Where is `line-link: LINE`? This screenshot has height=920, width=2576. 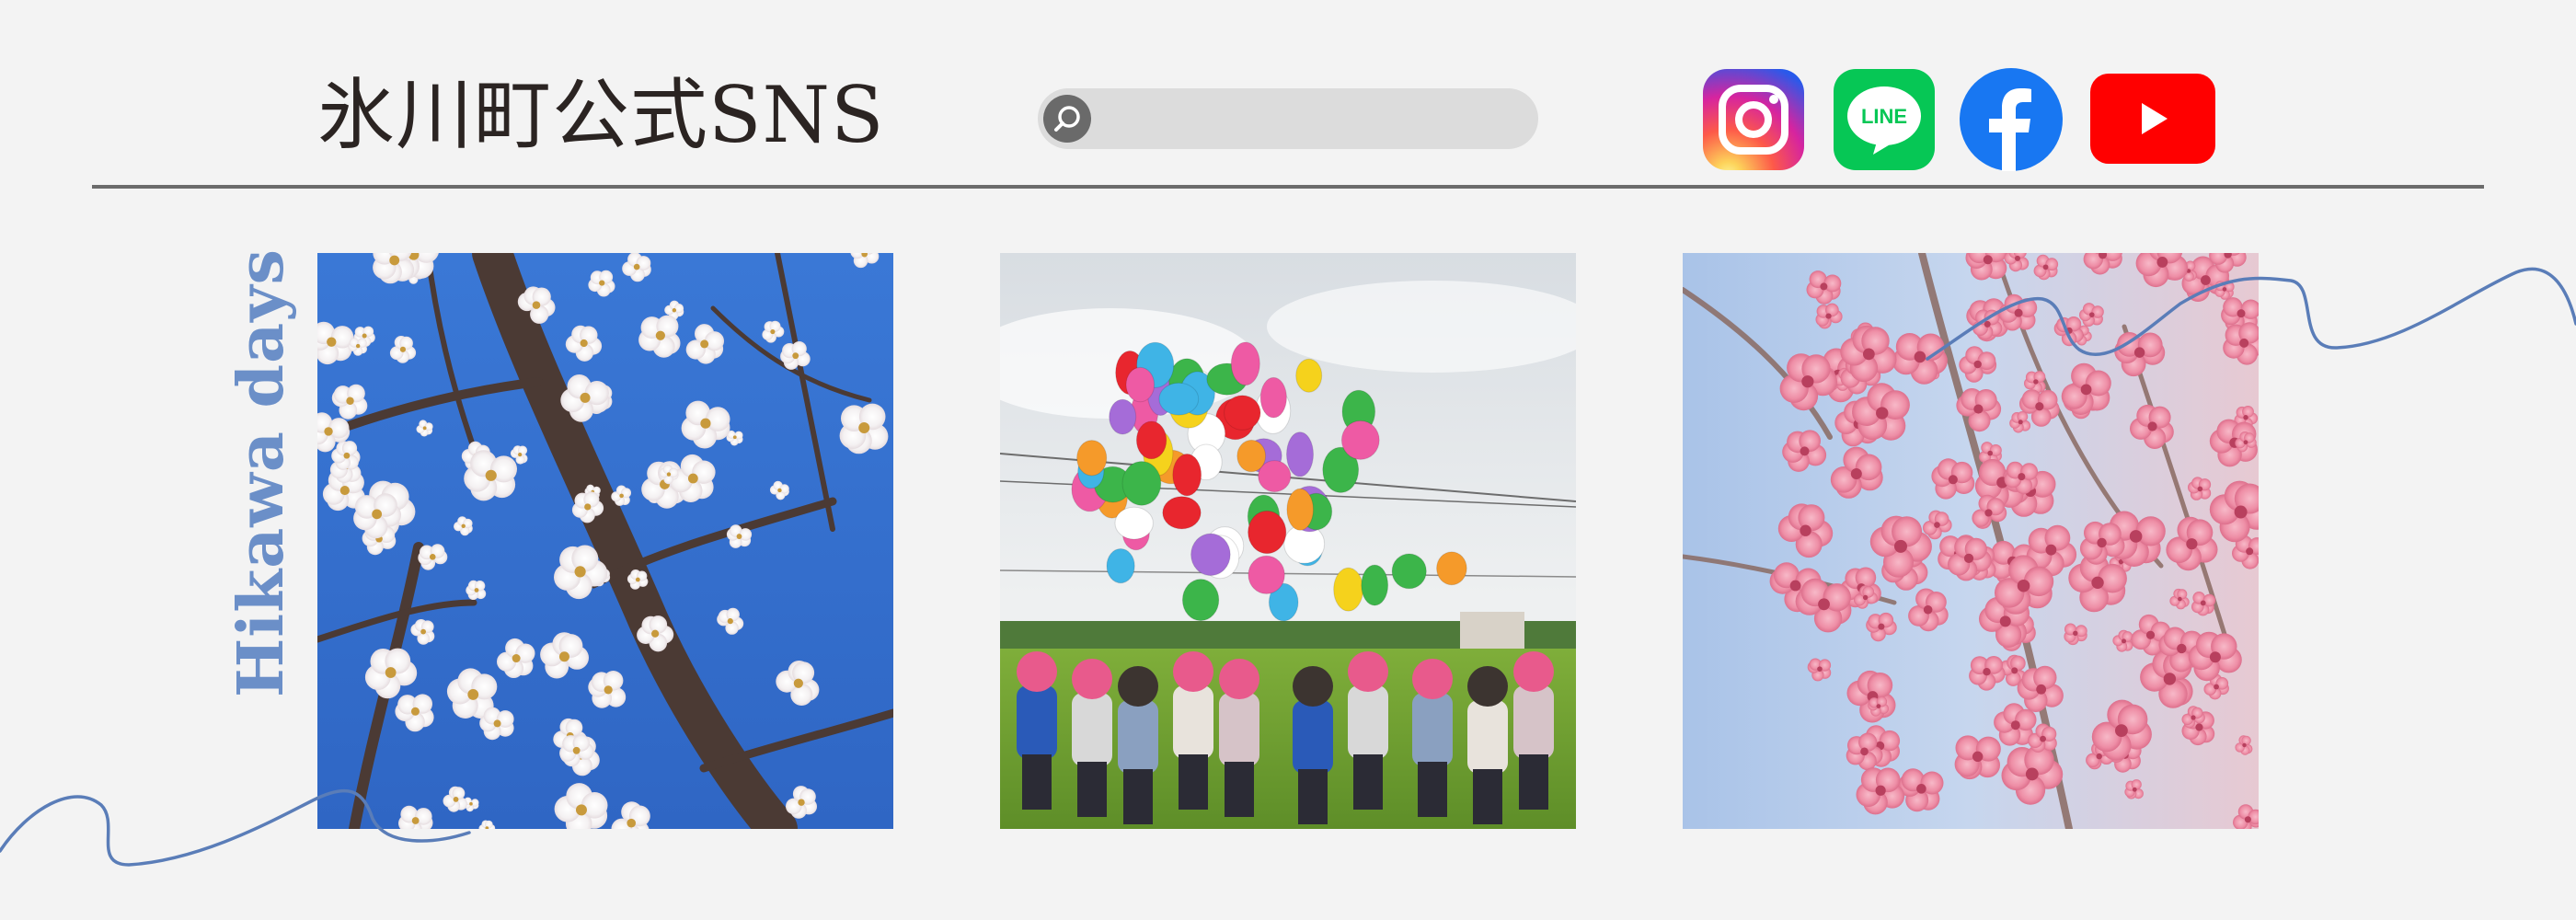 line-link: LINE is located at coordinates (1884, 120).